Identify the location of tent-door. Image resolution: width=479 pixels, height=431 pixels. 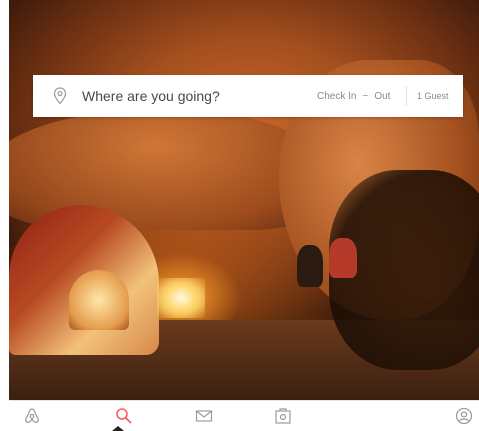
(99, 300).